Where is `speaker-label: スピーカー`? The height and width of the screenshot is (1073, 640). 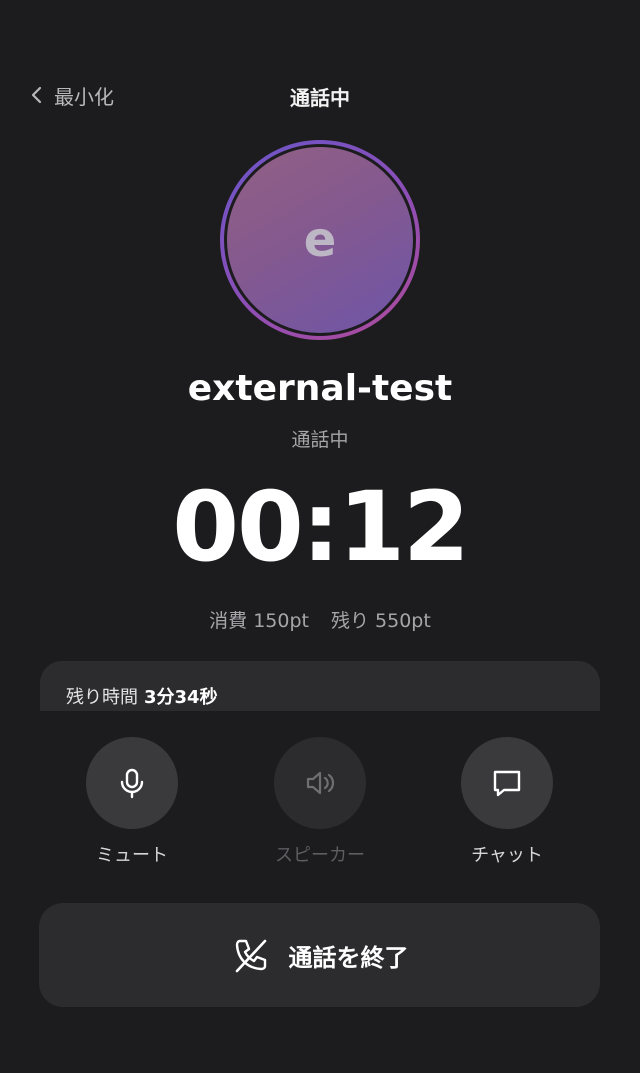 speaker-label: スピーカー is located at coordinates (320, 855).